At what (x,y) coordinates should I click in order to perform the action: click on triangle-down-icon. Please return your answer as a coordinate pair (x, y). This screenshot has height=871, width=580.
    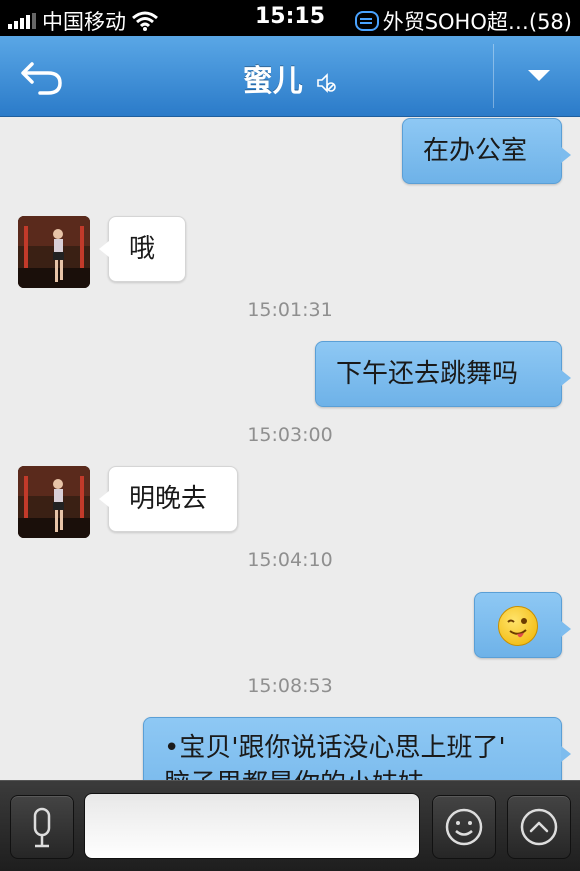
    Looking at the image, I should click on (539, 75).